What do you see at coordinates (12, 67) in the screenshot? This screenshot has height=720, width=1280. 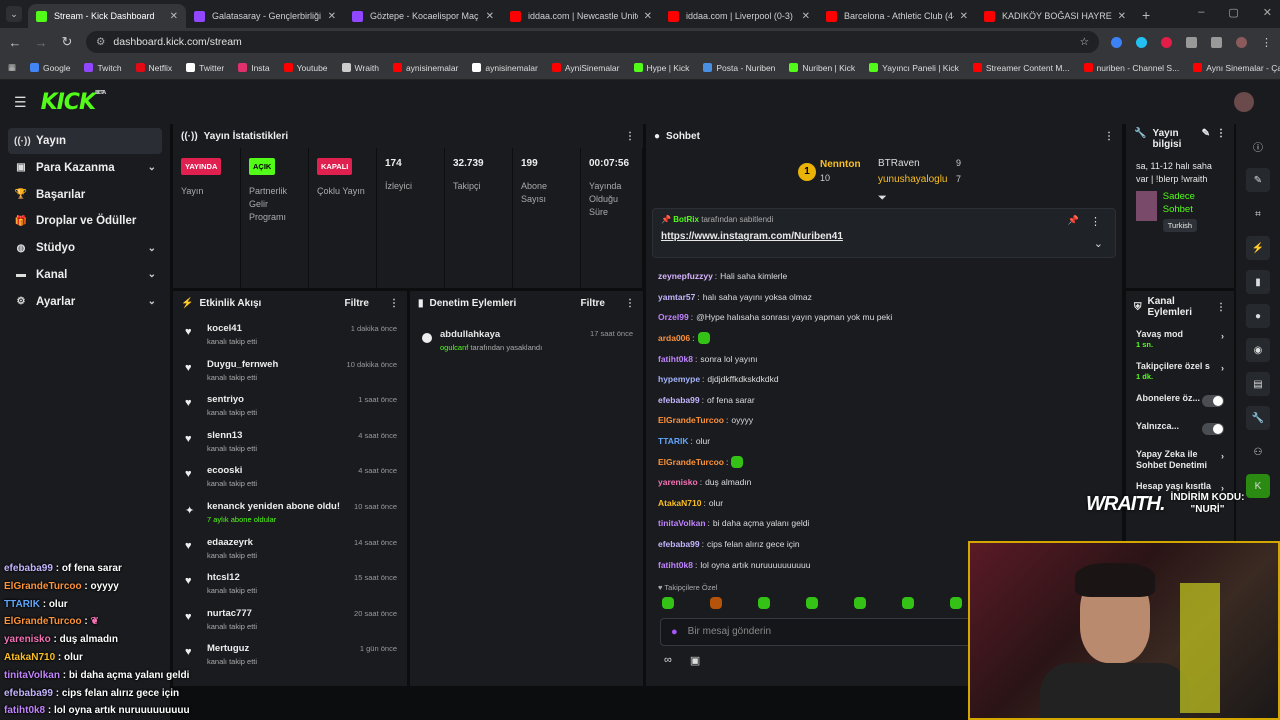 I see `apps-icon: ▦` at bounding box center [12, 67].